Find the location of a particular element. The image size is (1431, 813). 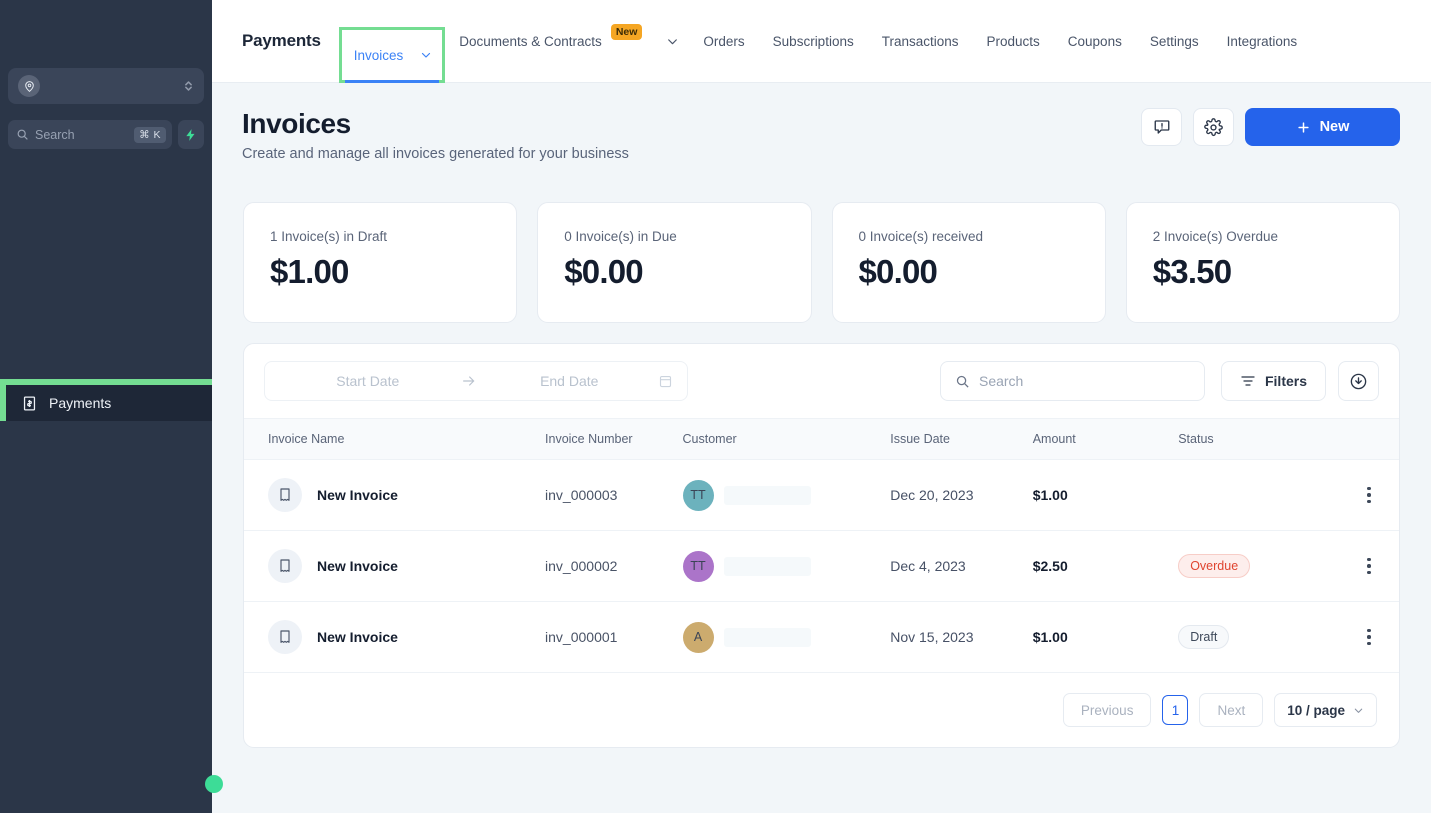

nav-item-transactions: Transactions is located at coordinates (920, 41).